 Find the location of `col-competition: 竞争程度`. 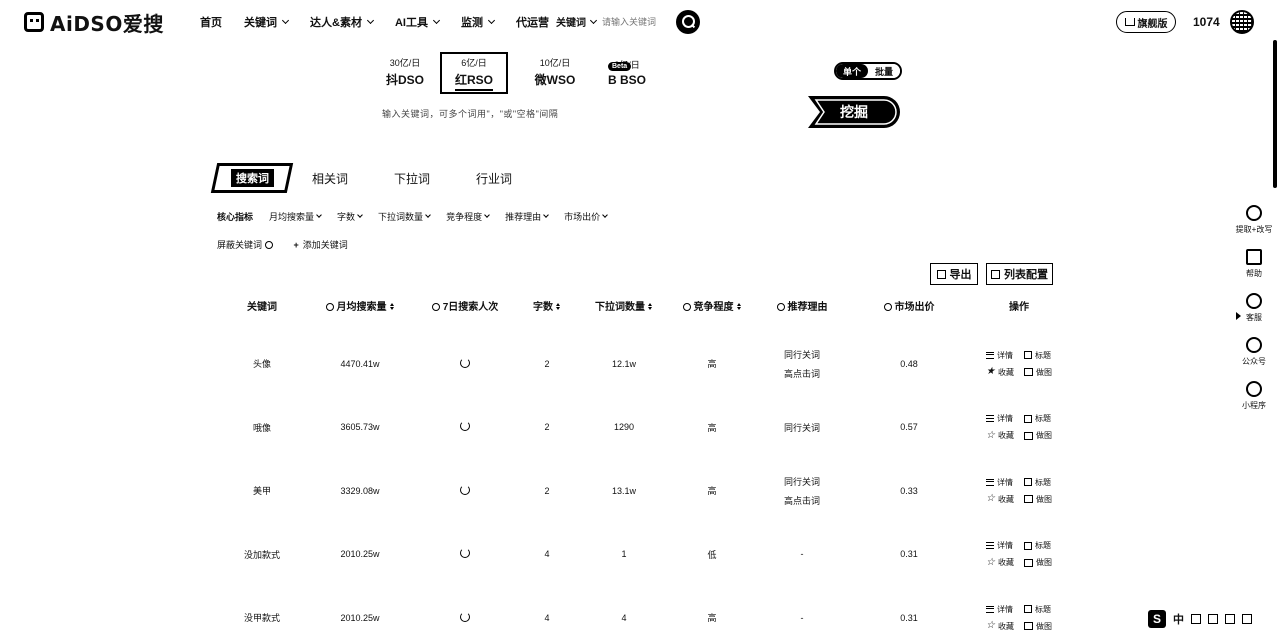

col-competition: 竞争程度 is located at coordinates (712, 305).